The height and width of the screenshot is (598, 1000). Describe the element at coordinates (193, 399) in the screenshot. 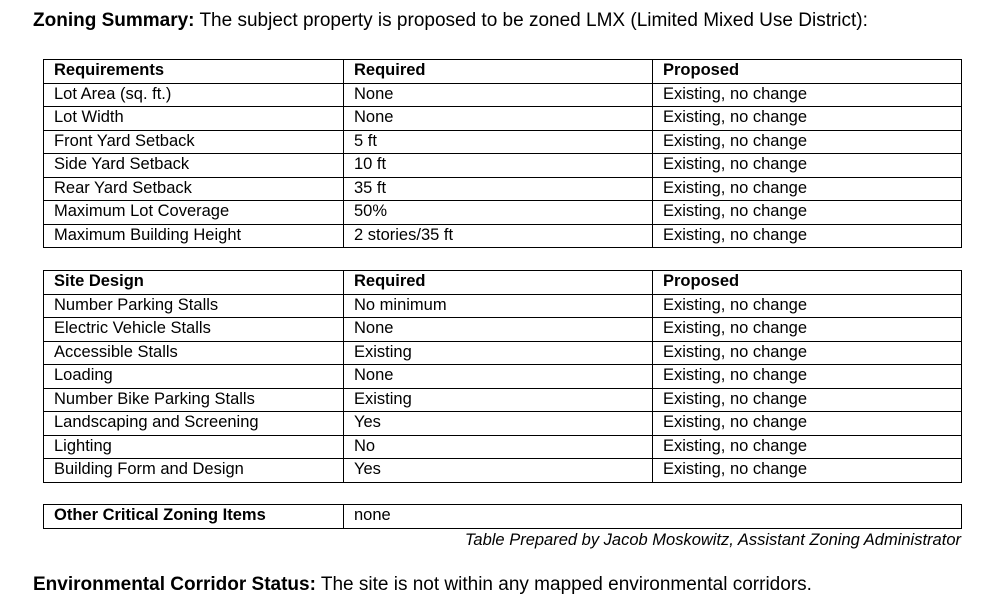

I see `table-cell: Number Bike Parking Stalls` at that location.